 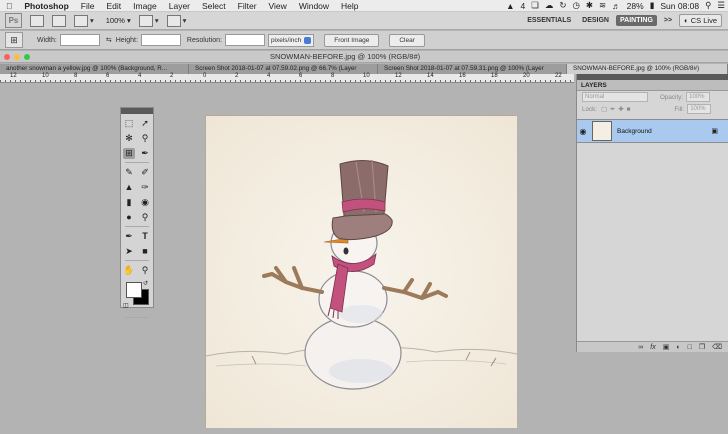 I want to click on minimize-window-icon, so click(x=17, y=56).